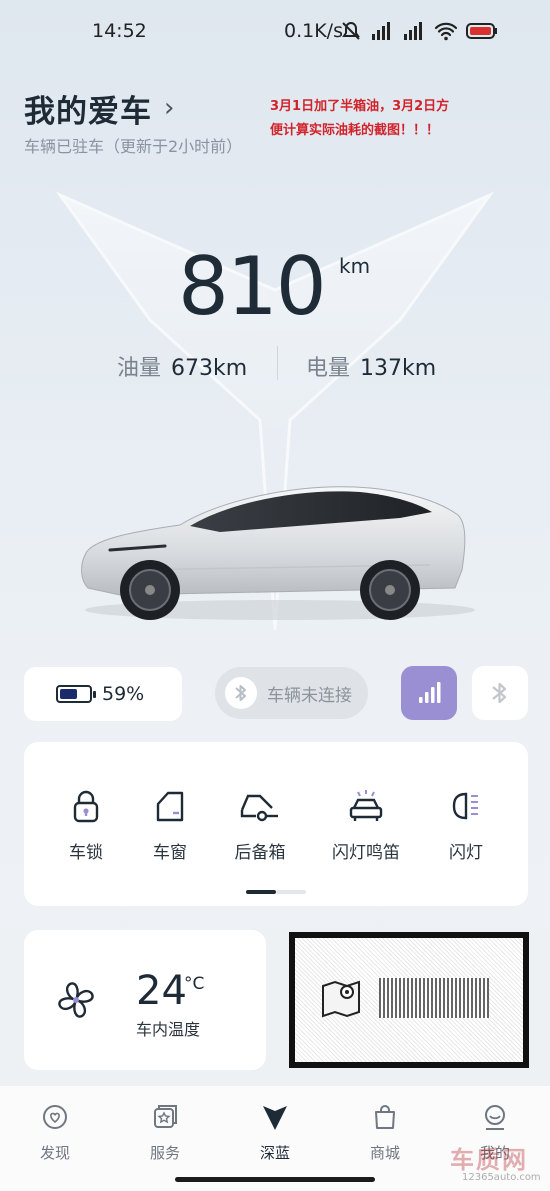 Image resolution: width=550 pixels, height=1191 pixels. Describe the element at coordinates (86, 806) in the screenshot. I see `lock-icon` at that location.